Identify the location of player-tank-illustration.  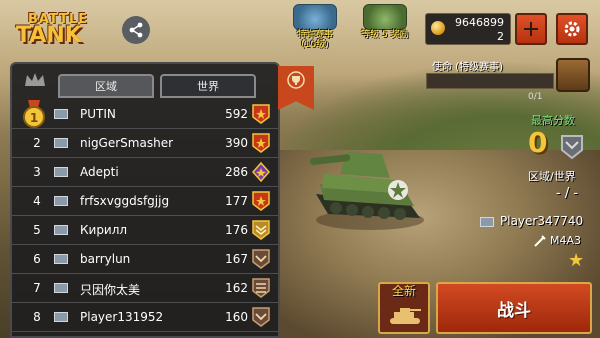
(367, 191).